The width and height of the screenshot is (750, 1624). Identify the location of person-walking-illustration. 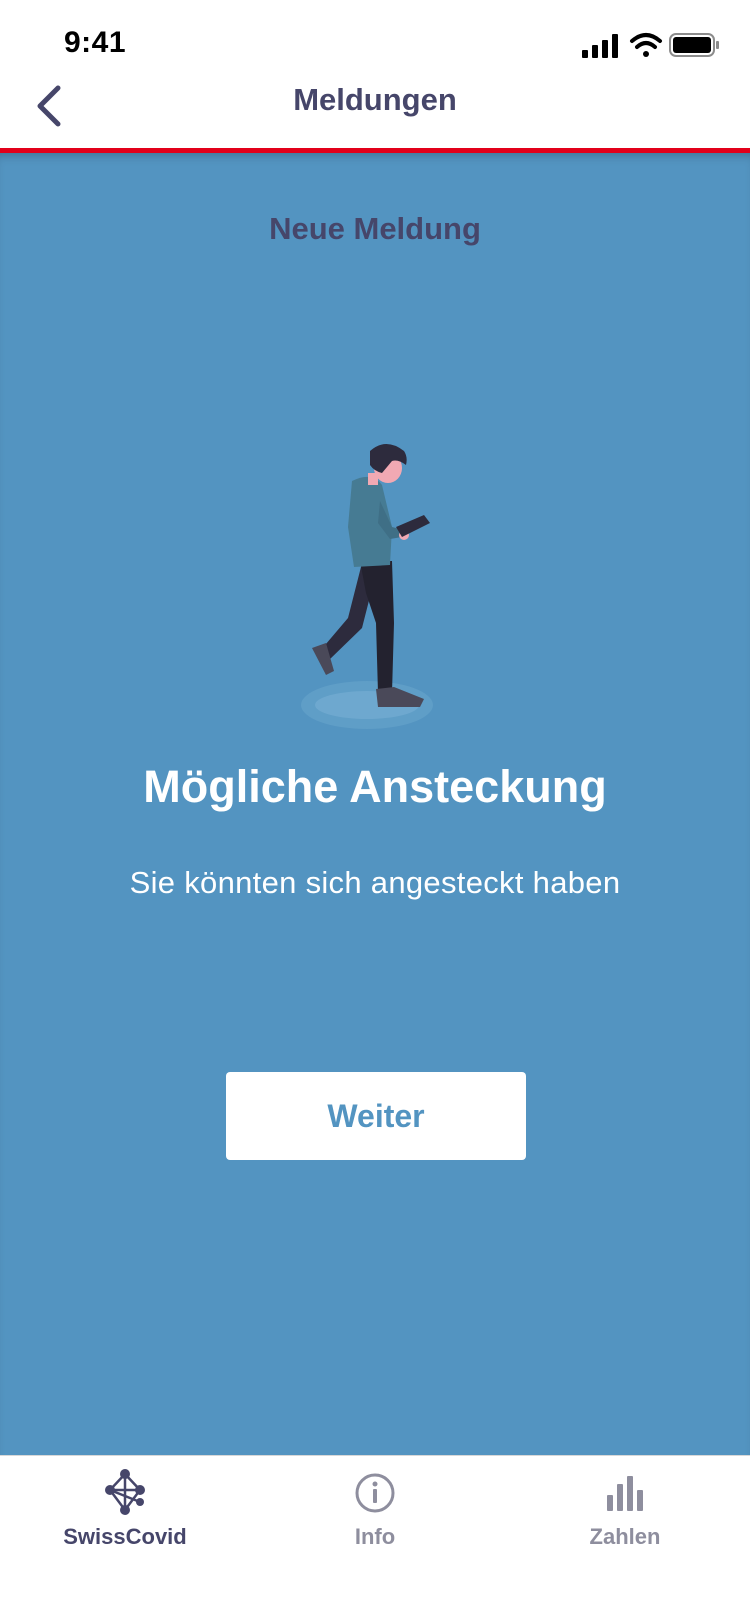
(380, 593).